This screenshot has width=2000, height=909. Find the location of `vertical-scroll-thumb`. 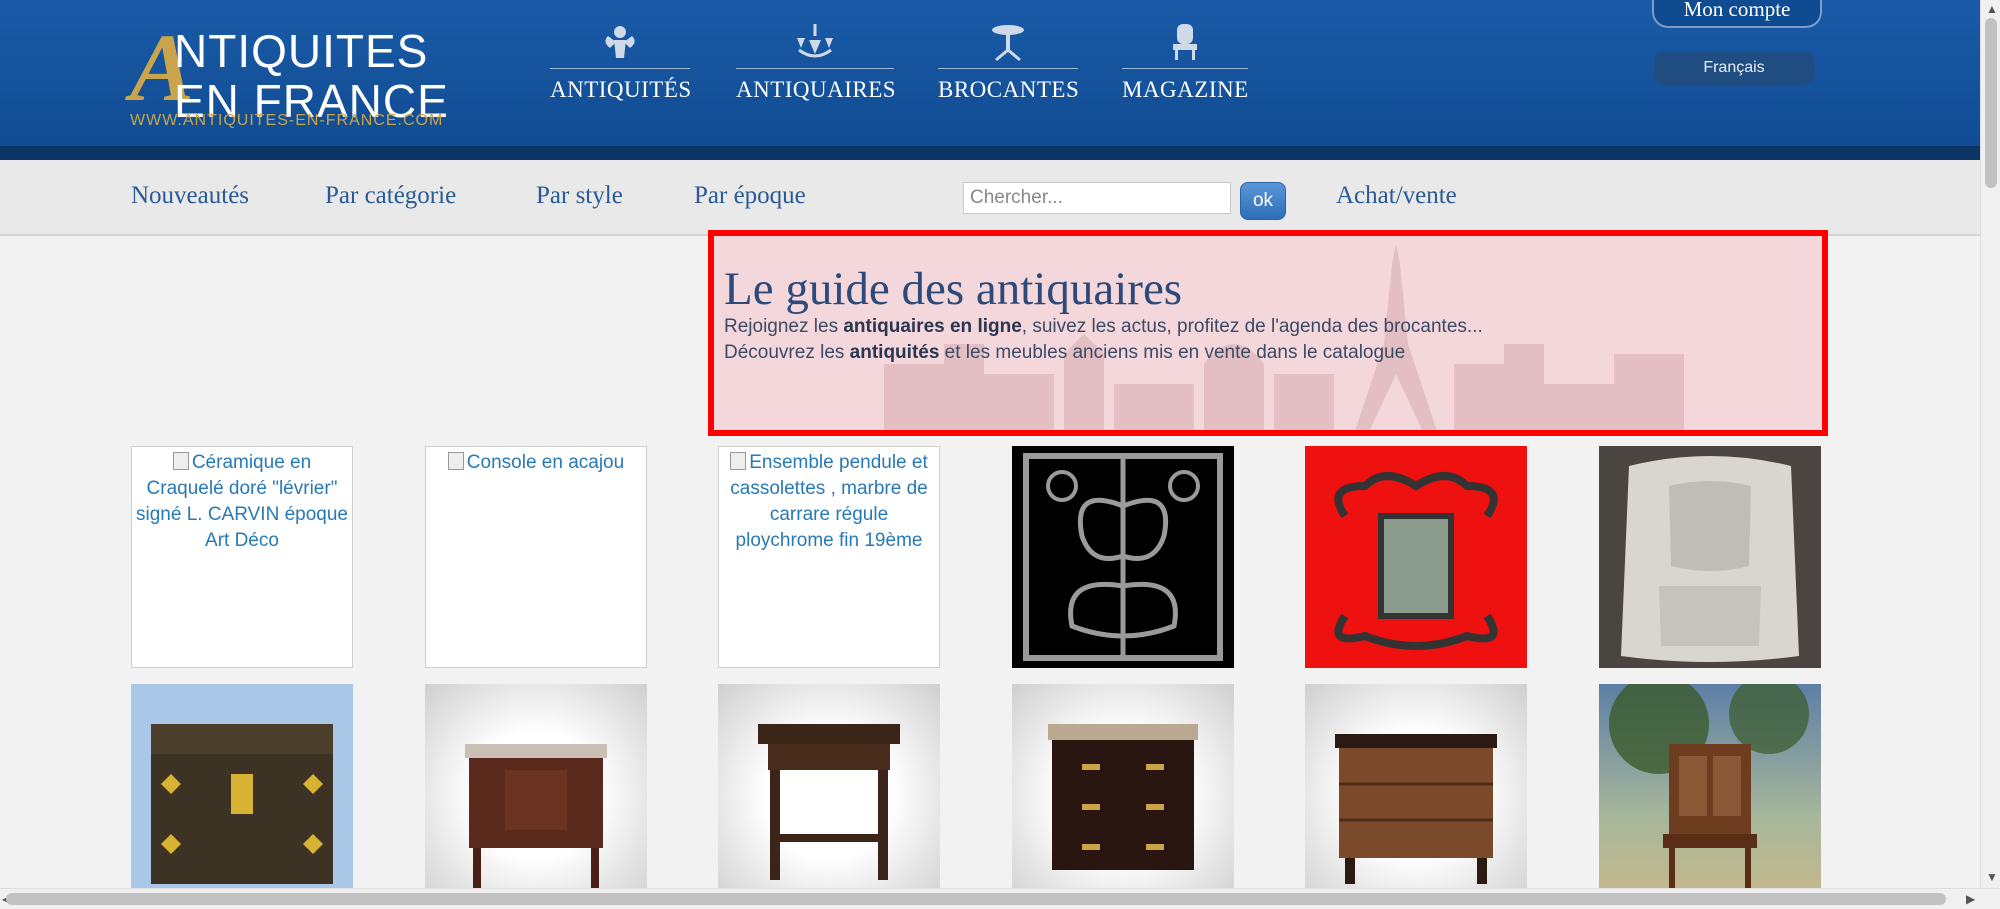

vertical-scroll-thumb is located at coordinates (1991, 103).